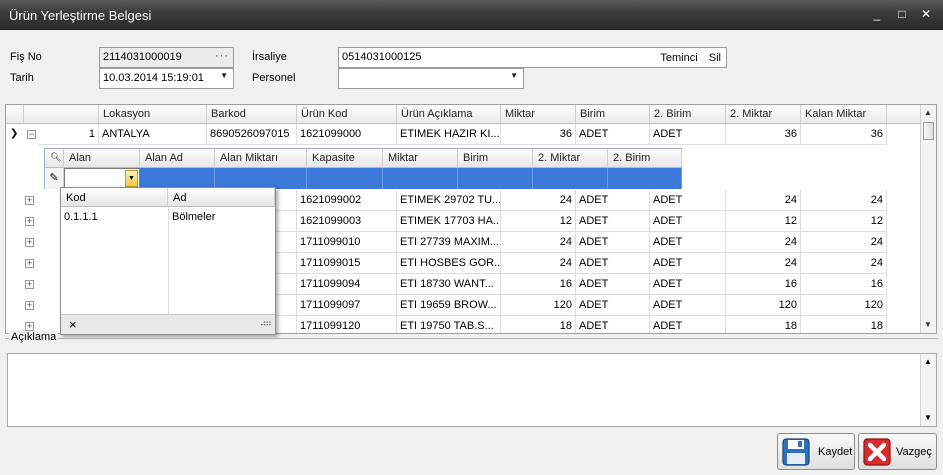 The width and height of the screenshot is (943, 475). Describe the element at coordinates (166, 57) in the screenshot. I see `fis-no-field: 2114031000019 ···` at that location.